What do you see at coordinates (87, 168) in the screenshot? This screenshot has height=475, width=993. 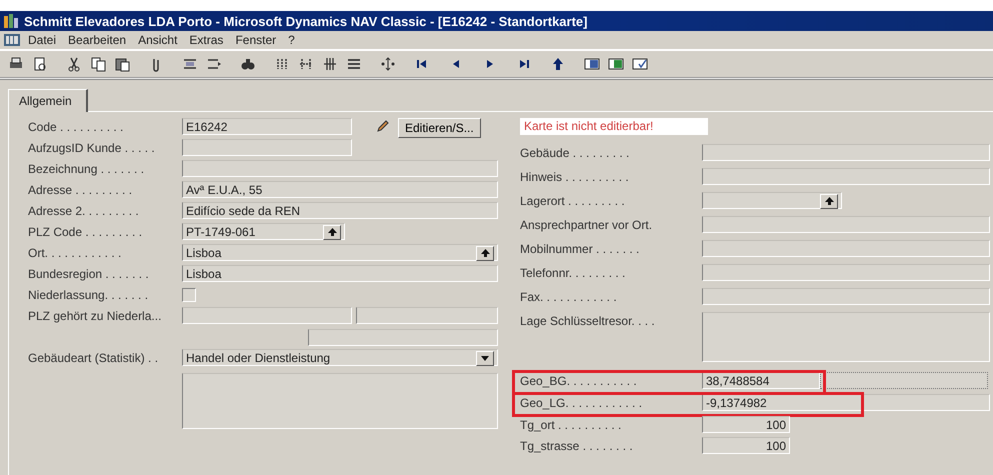 I see `field-label: Bezeichnung . . . . . . .` at bounding box center [87, 168].